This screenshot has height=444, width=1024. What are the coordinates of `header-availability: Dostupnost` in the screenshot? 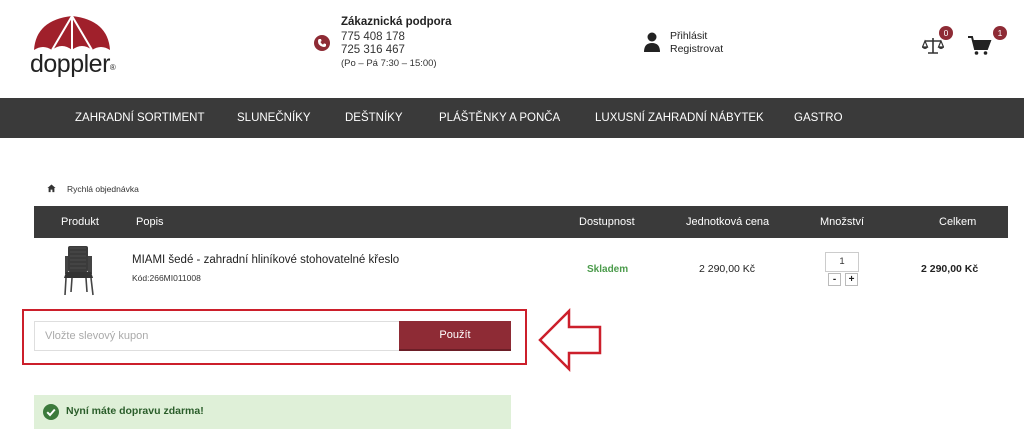 It's located at (607, 222).